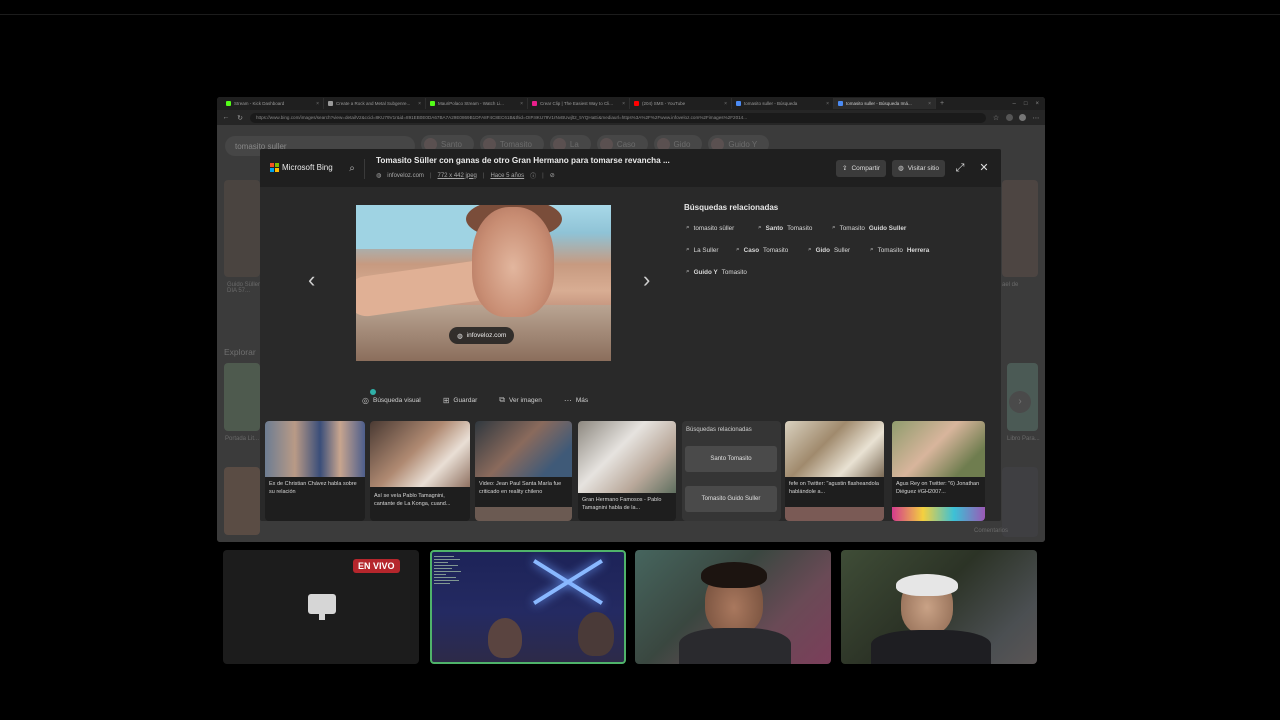 This screenshot has width=1280, height=720. I want to click on back-icon: ←, so click(226, 117).